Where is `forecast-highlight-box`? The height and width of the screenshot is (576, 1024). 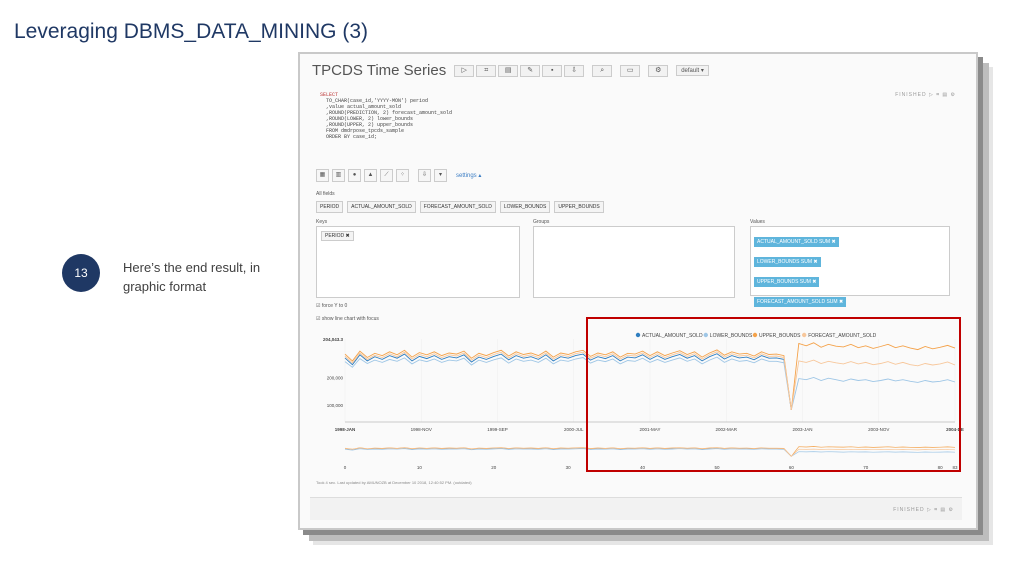
forecast-highlight-box is located at coordinates (773, 394).